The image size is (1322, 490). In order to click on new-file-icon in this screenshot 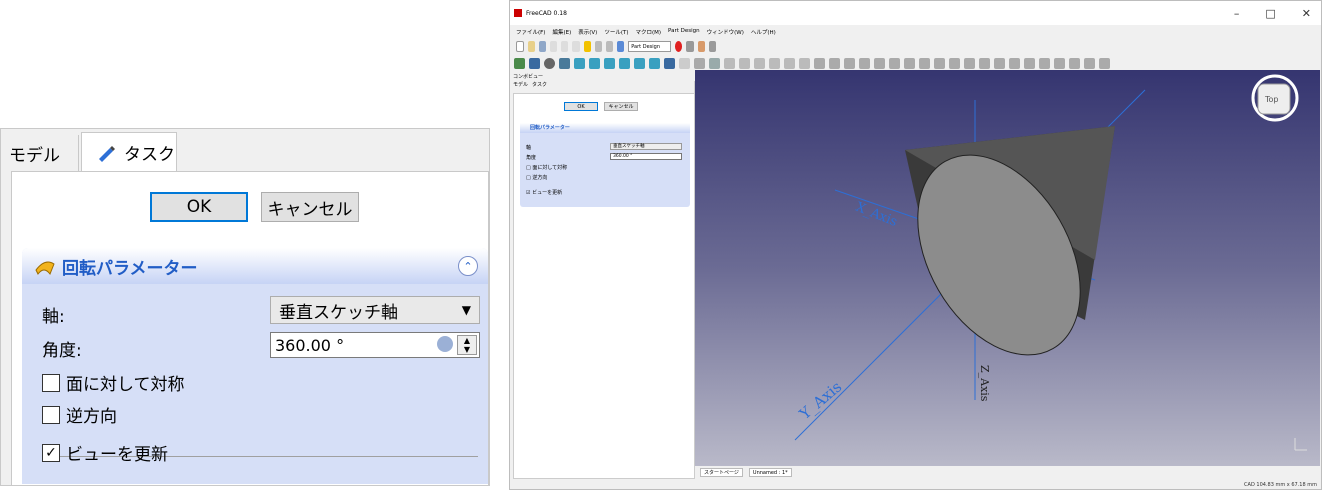, I will do `click(520, 46)`.